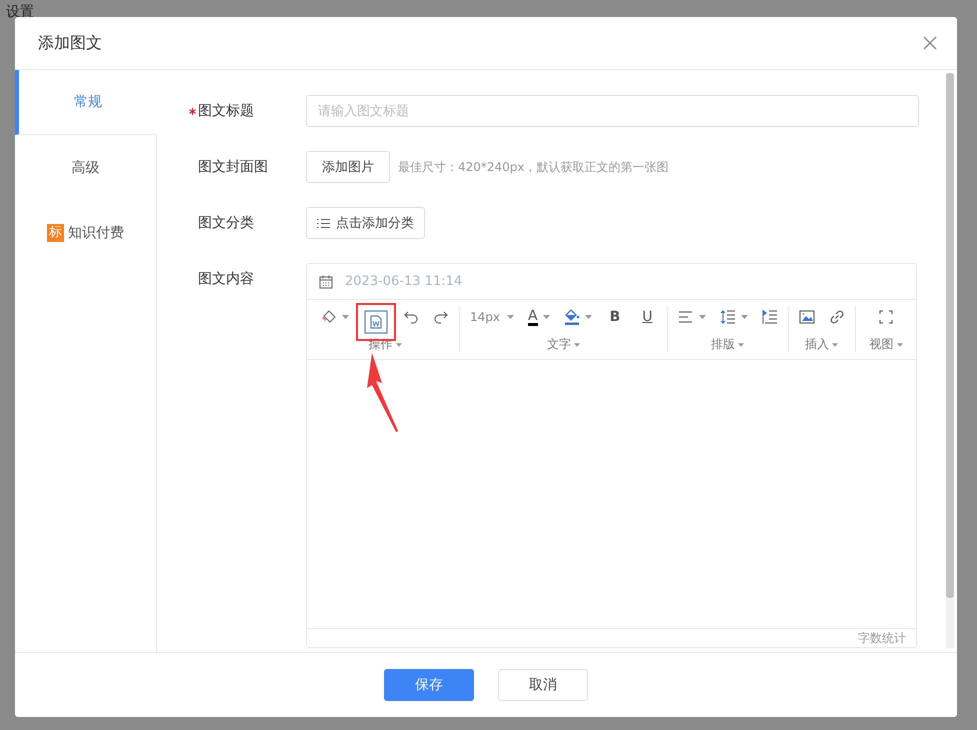 The image size is (977, 730). I want to click on font-size-button: 14px, so click(492, 317).